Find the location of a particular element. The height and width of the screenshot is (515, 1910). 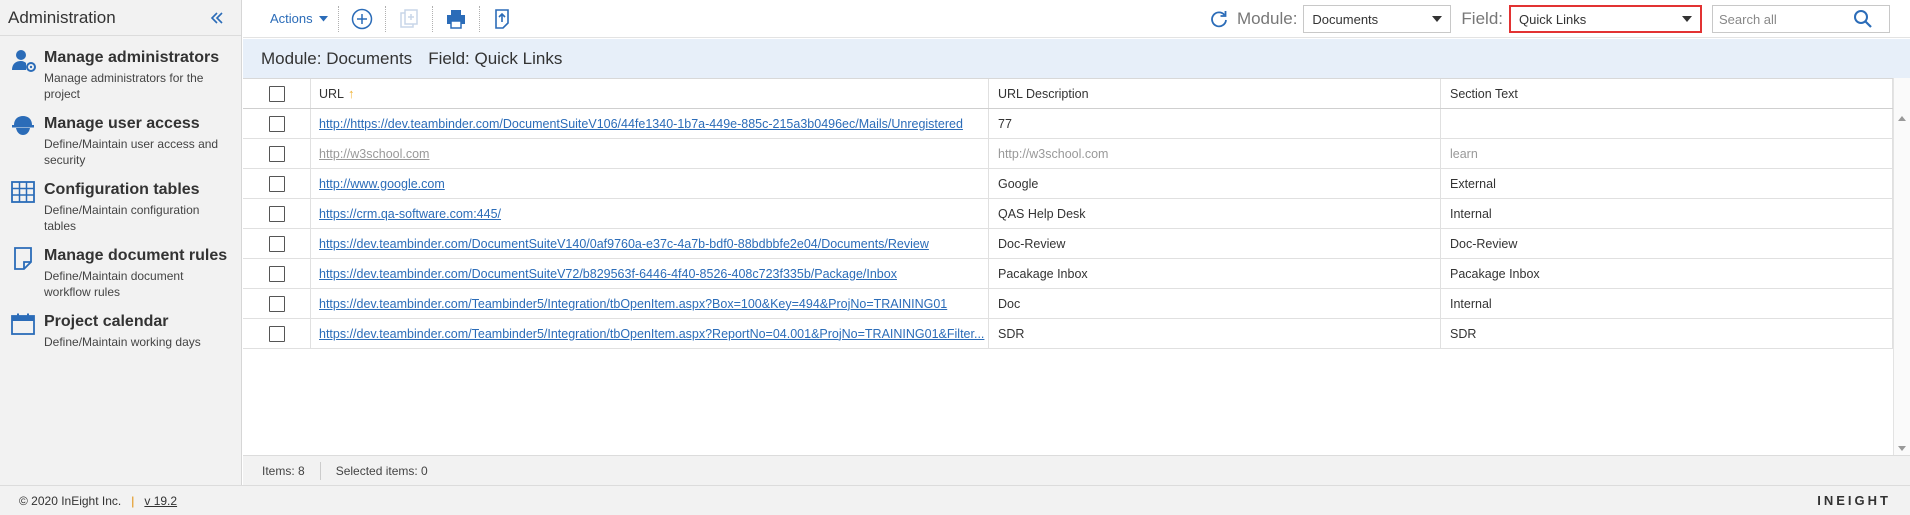

url-link: http://w3school.com is located at coordinates (374, 154).